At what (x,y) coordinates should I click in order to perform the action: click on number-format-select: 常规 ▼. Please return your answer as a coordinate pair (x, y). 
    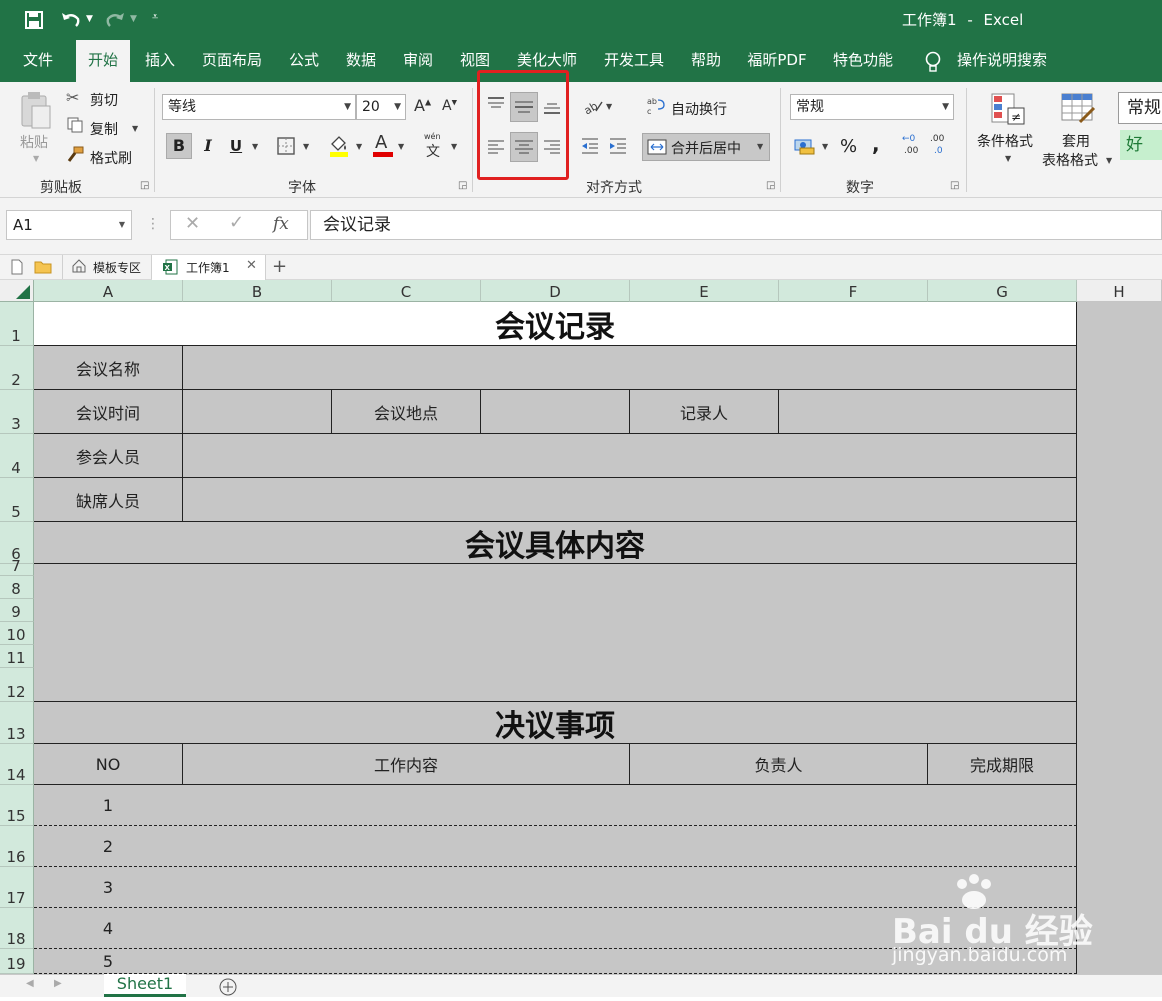
    Looking at the image, I should click on (872, 107).